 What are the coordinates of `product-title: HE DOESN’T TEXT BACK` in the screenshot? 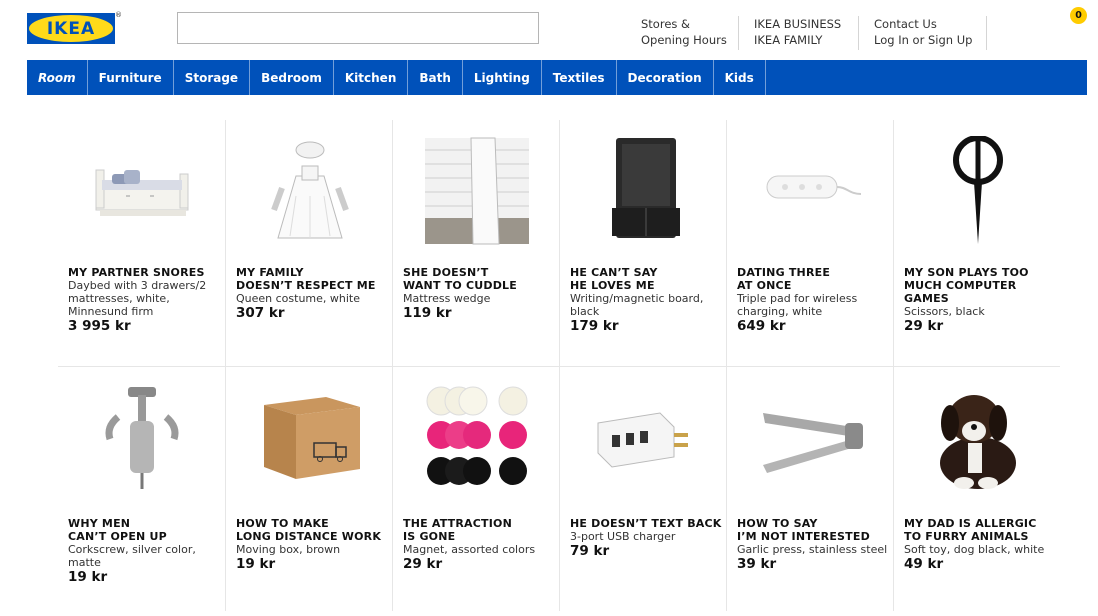 It's located at (646, 523).